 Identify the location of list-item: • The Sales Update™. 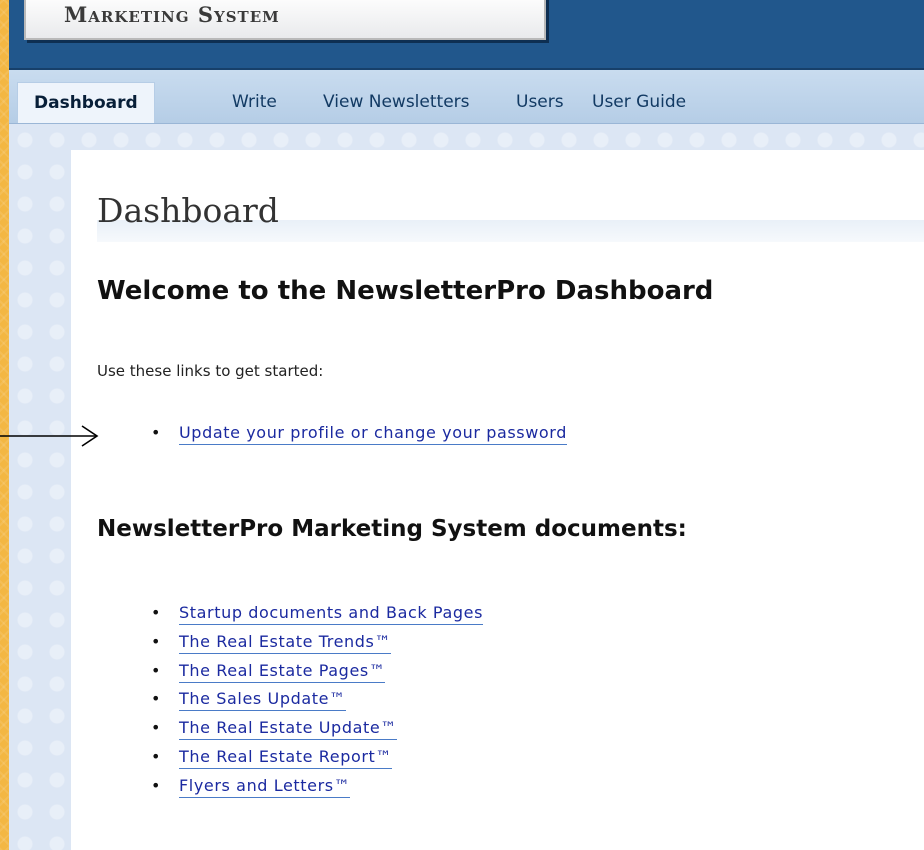
(317, 700).